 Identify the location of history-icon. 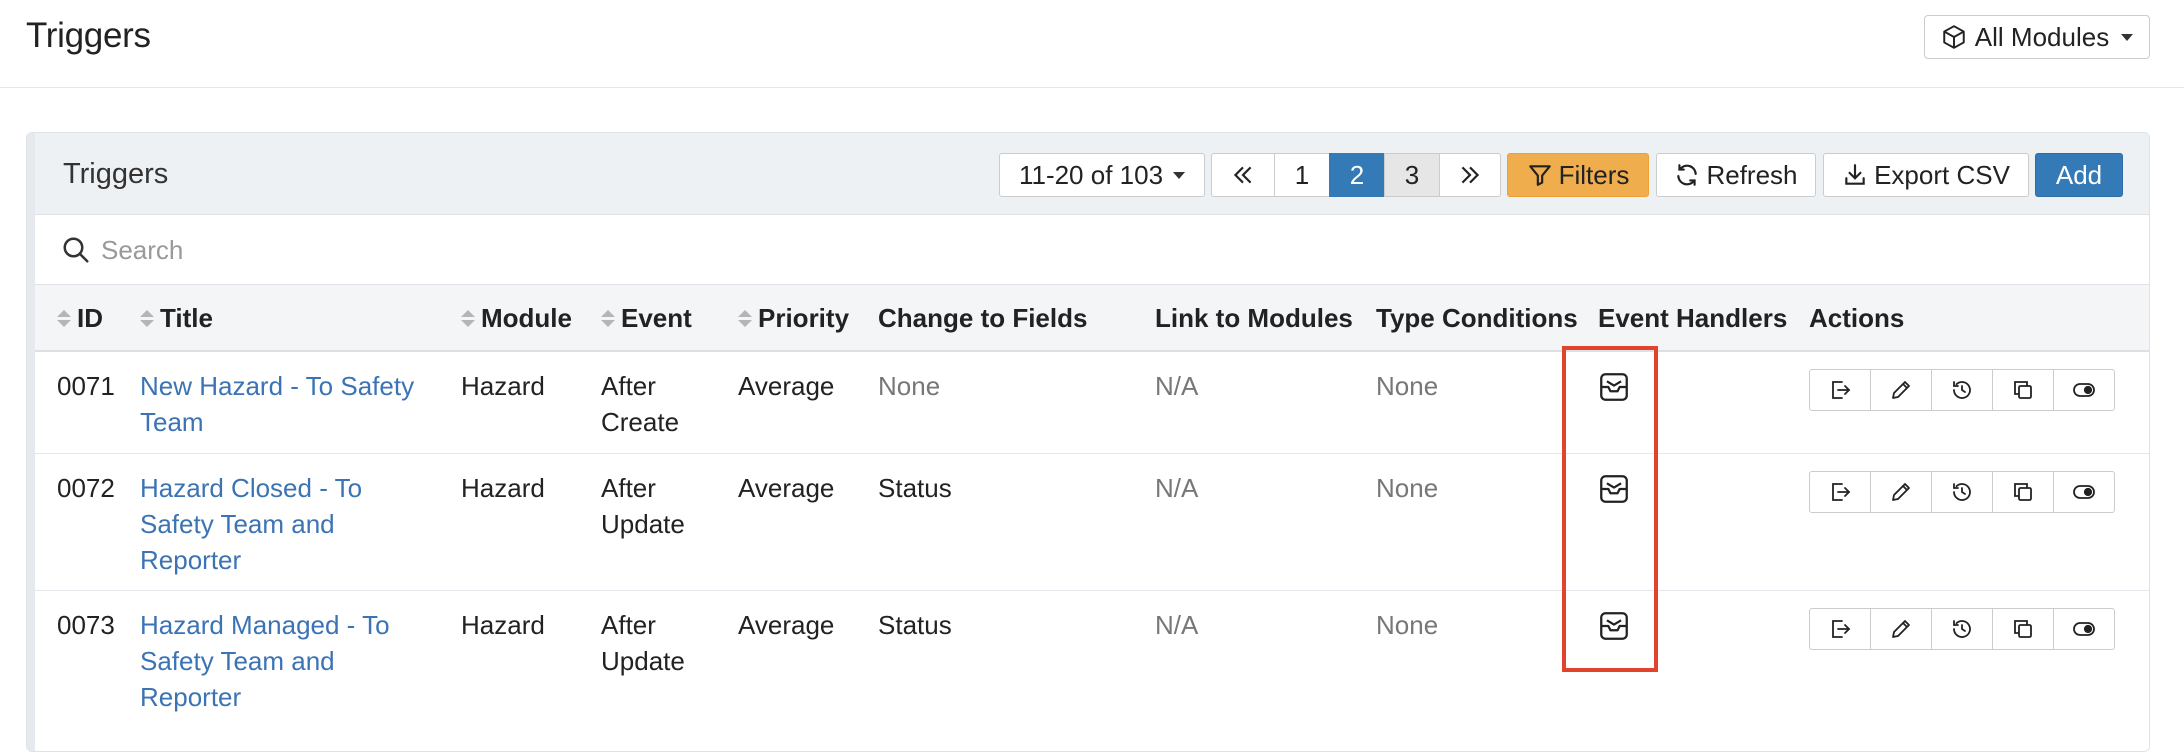
(1962, 390).